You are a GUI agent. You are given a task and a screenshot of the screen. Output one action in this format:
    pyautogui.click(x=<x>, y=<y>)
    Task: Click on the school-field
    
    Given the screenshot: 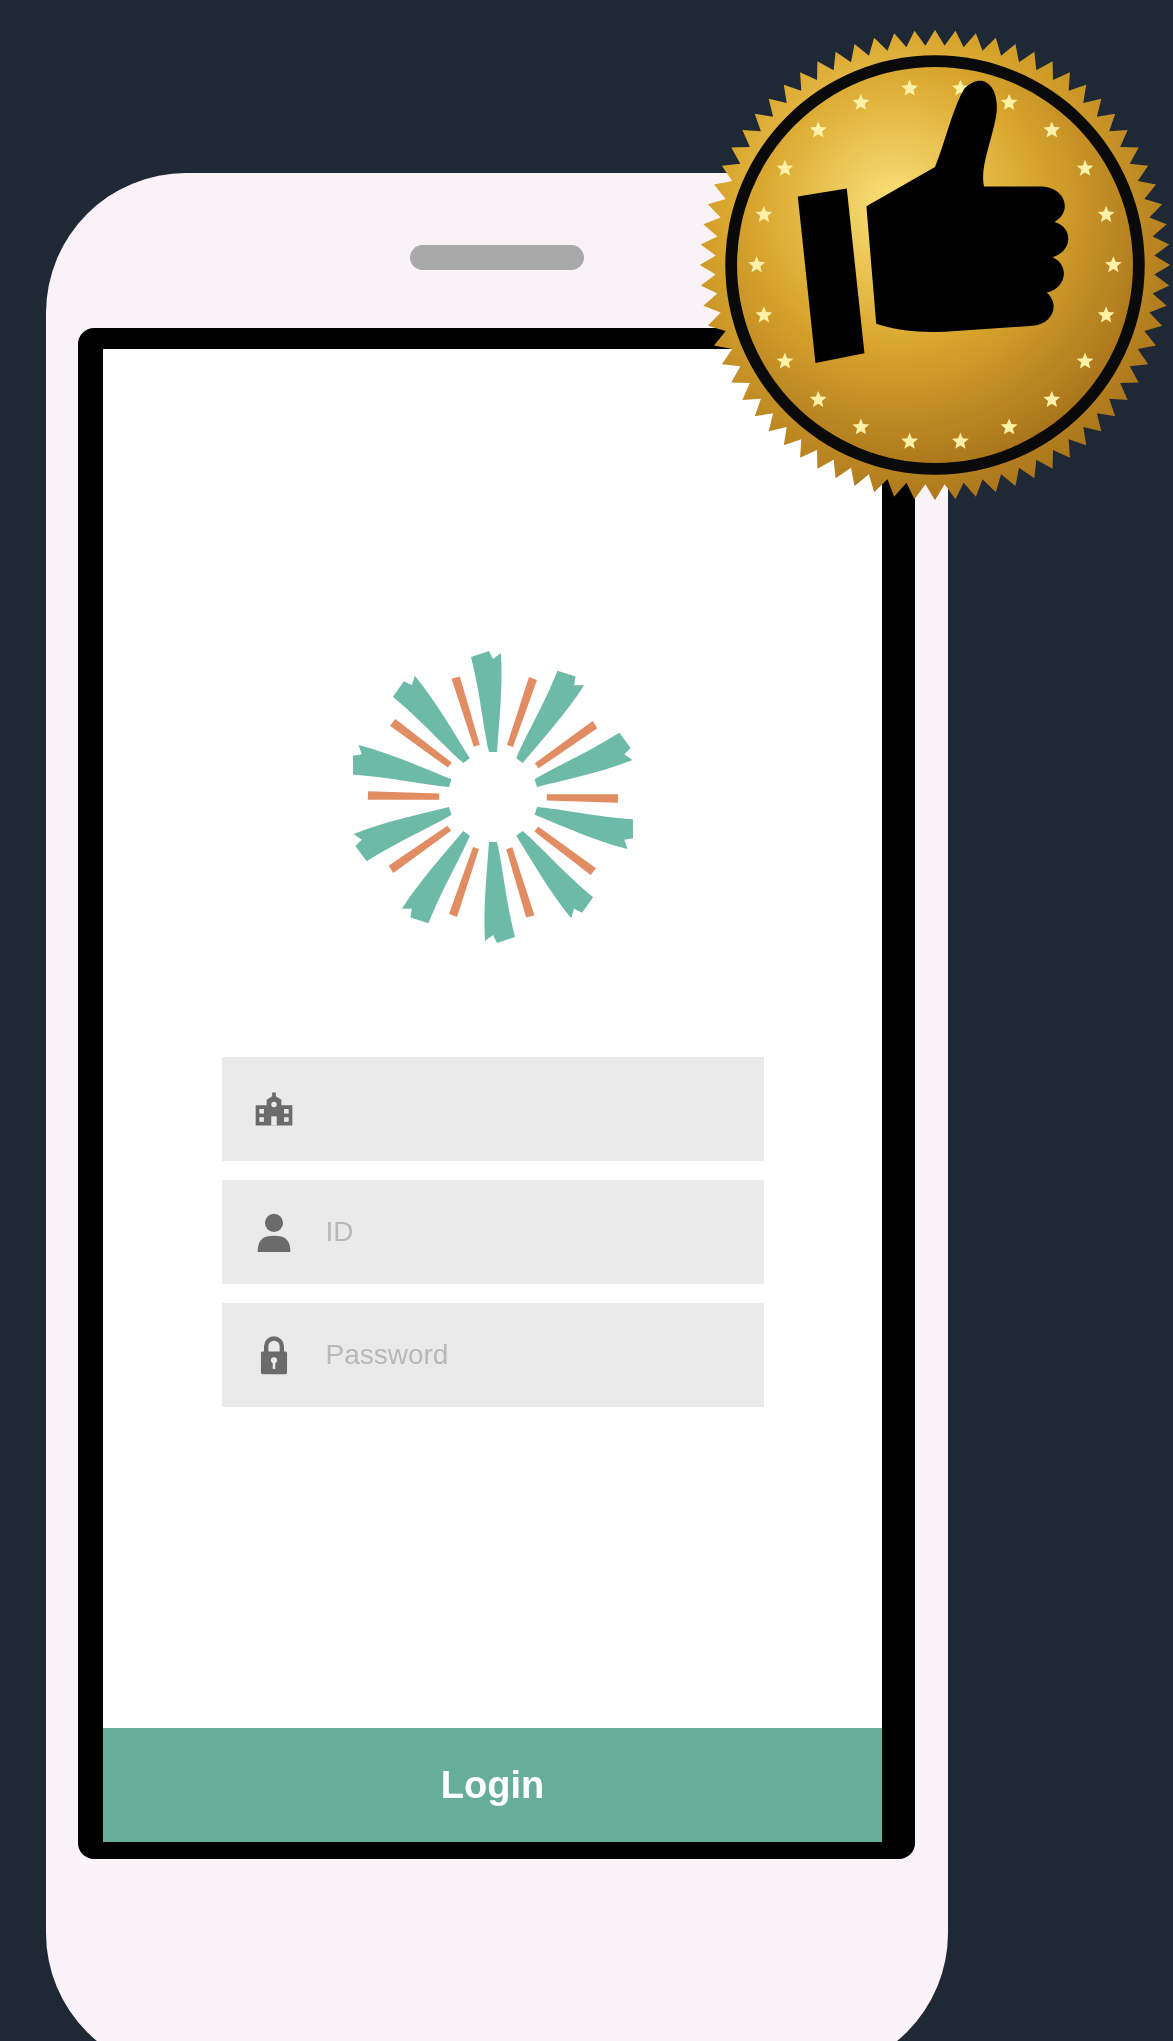 What is the action you would take?
    pyautogui.click(x=492, y=1109)
    